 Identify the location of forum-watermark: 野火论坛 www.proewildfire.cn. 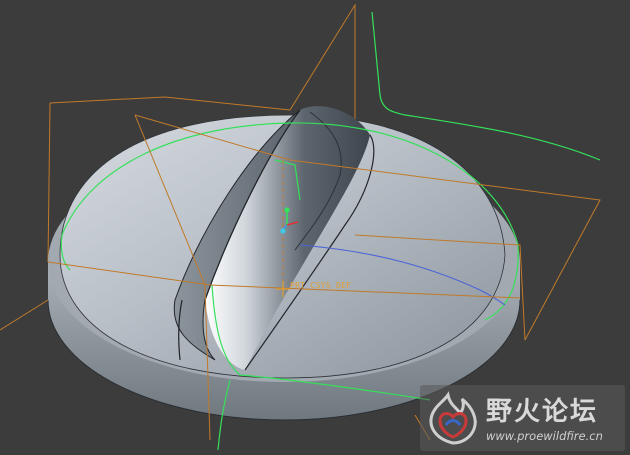
(522, 418).